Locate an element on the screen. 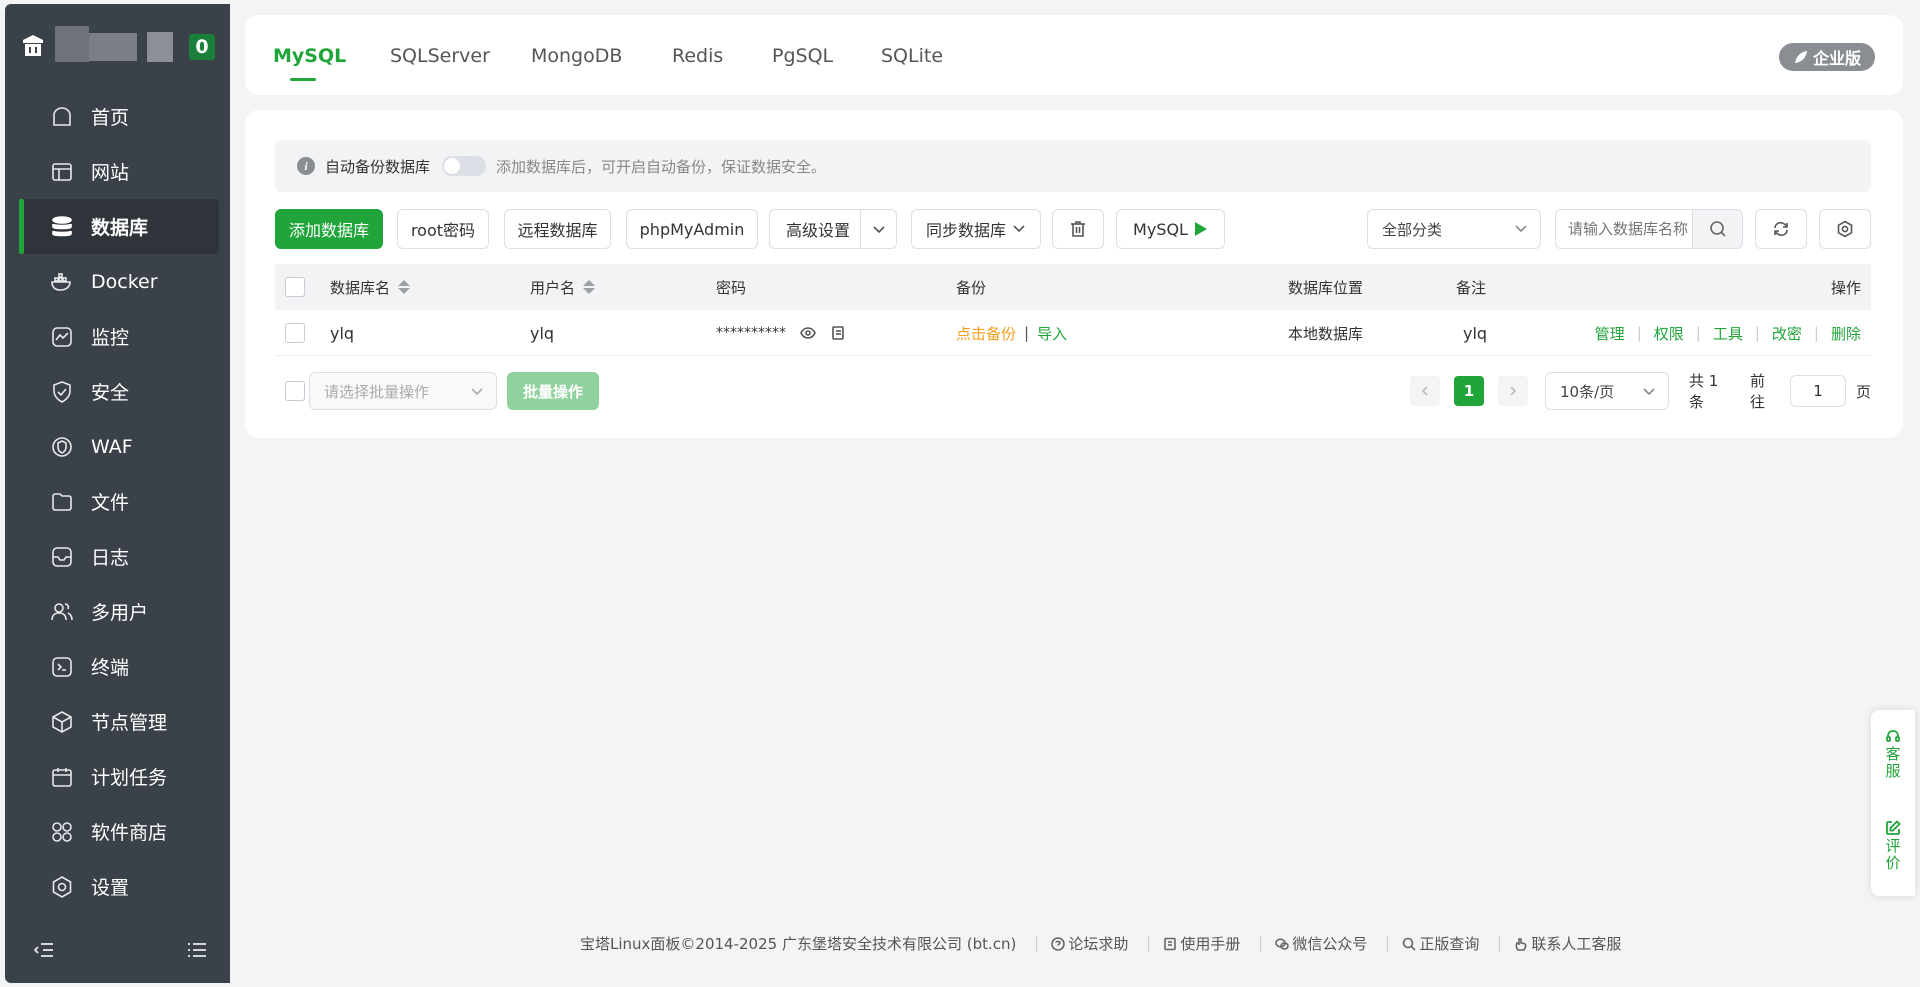 The image size is (1920, 987). auto-backup-label: 自动备份数据库 is located at coordinates (378, 166).